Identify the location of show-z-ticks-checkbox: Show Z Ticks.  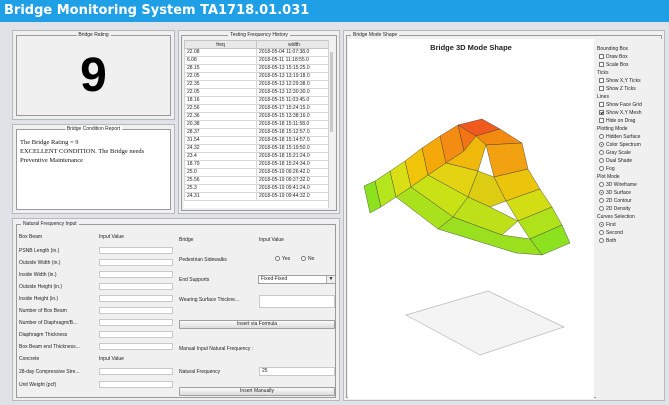
(629, 89).